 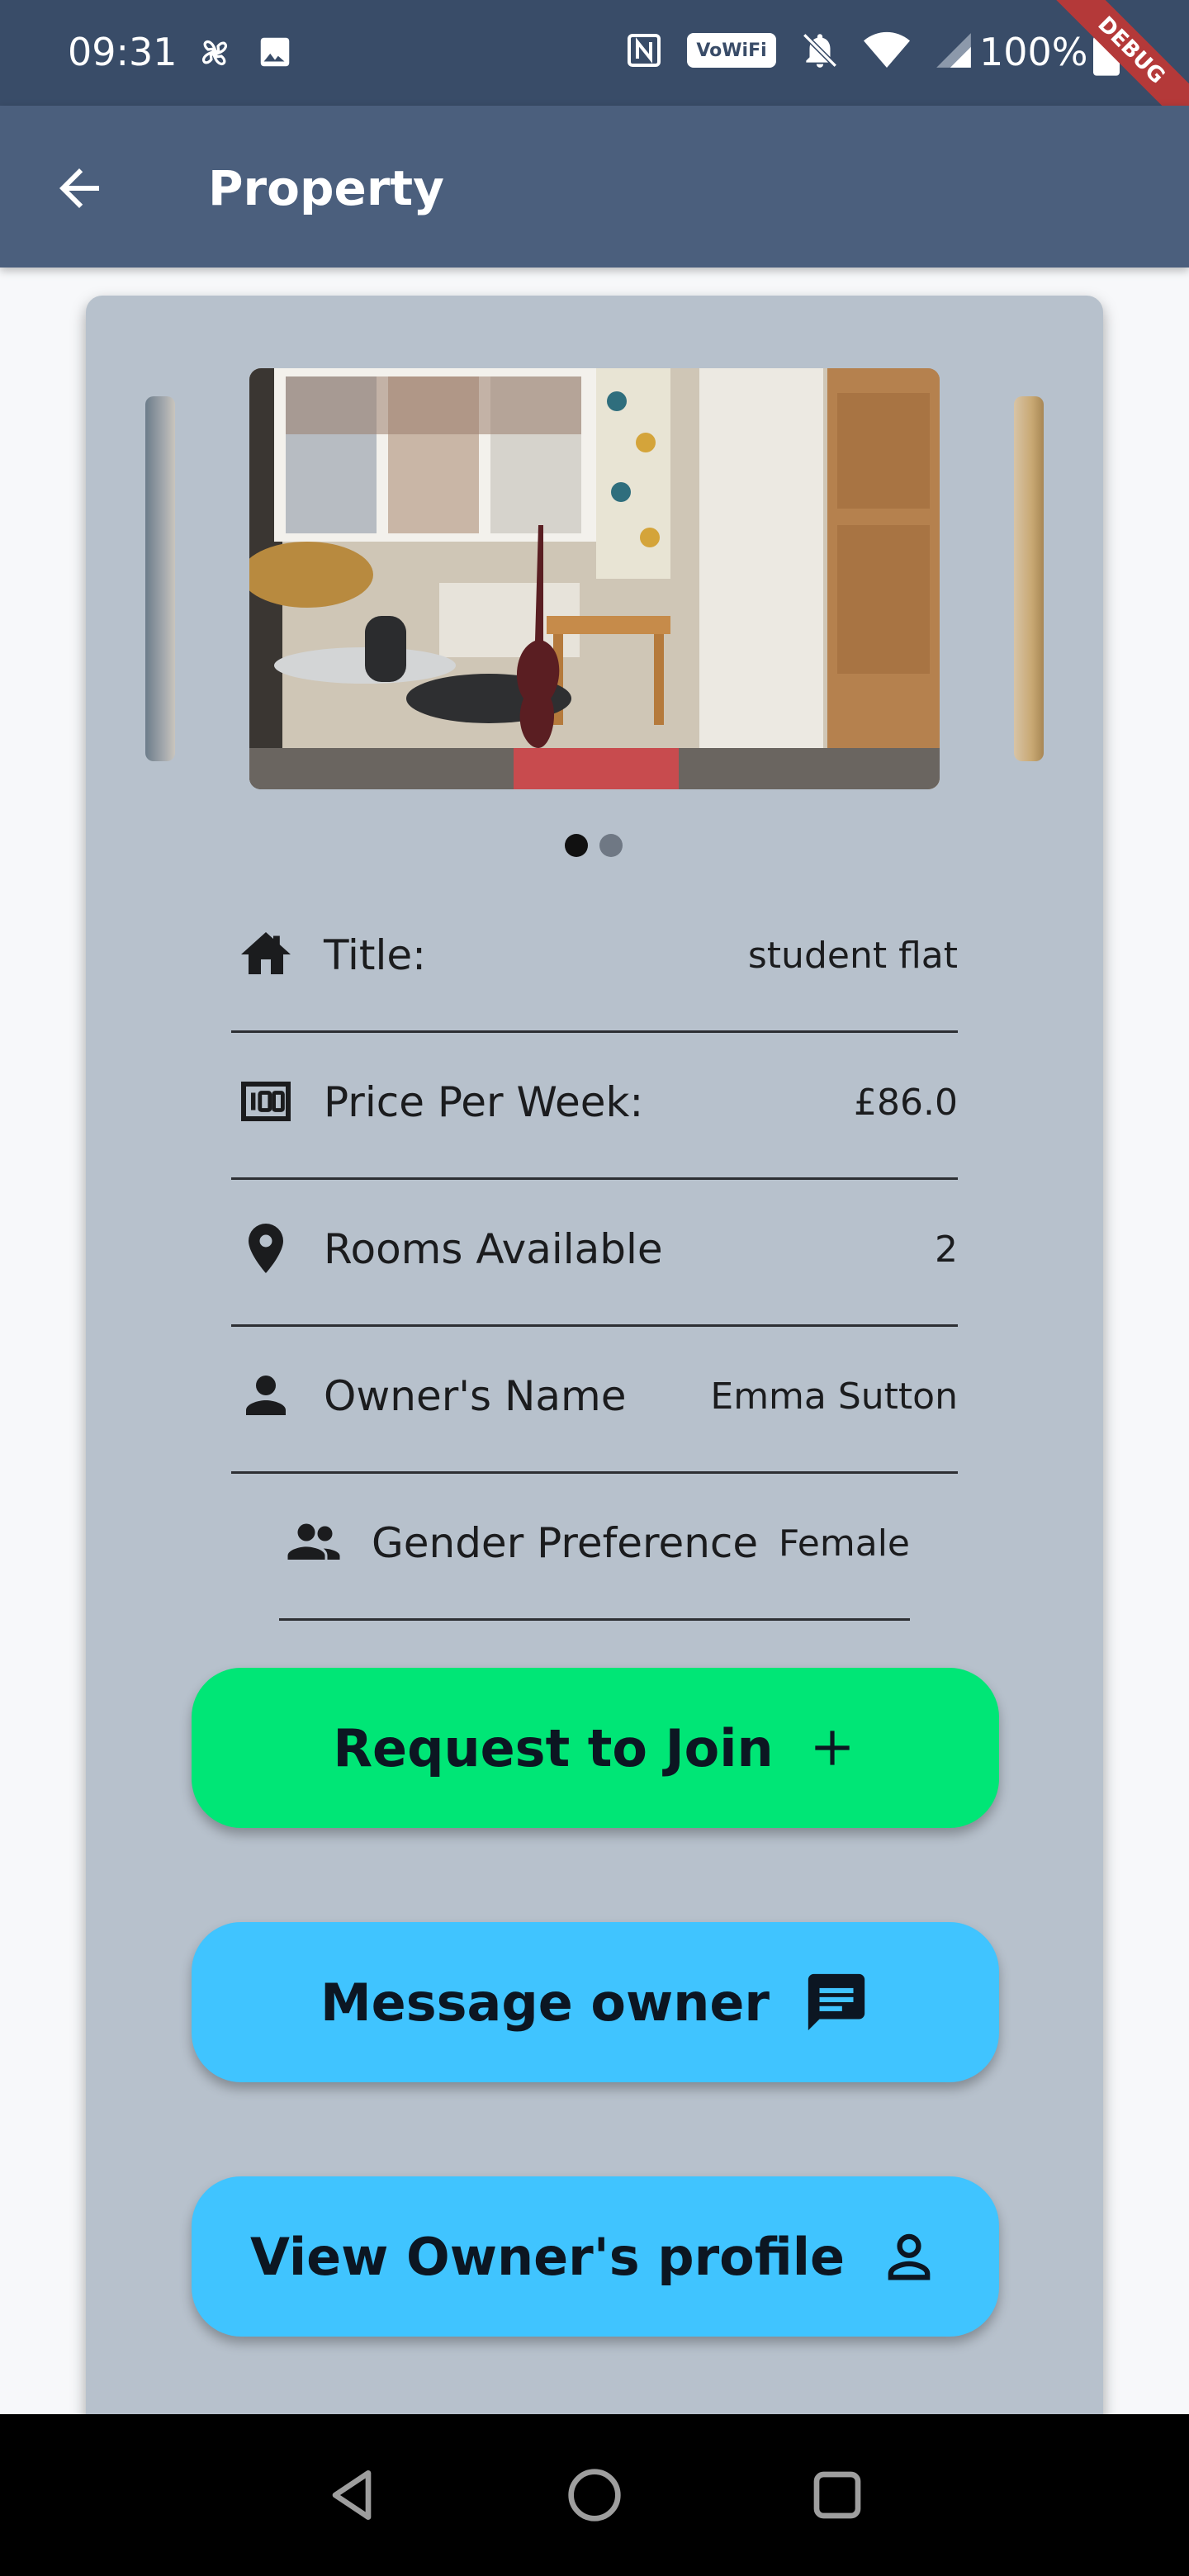 I want to click on message-owner-button: Message owner, so click(x=595, y=2002).